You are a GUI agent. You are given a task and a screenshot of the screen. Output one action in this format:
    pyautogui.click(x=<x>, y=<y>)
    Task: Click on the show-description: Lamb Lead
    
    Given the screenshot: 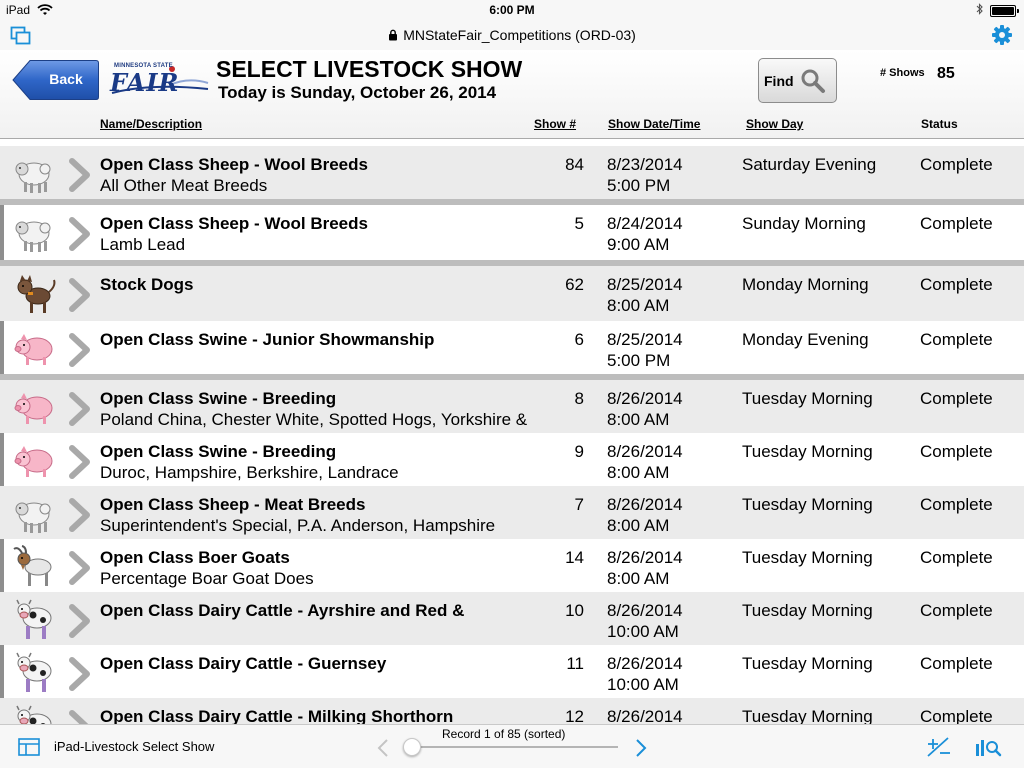 What is the action you would take?
    pyautogui.click(x=143, y=244)
    